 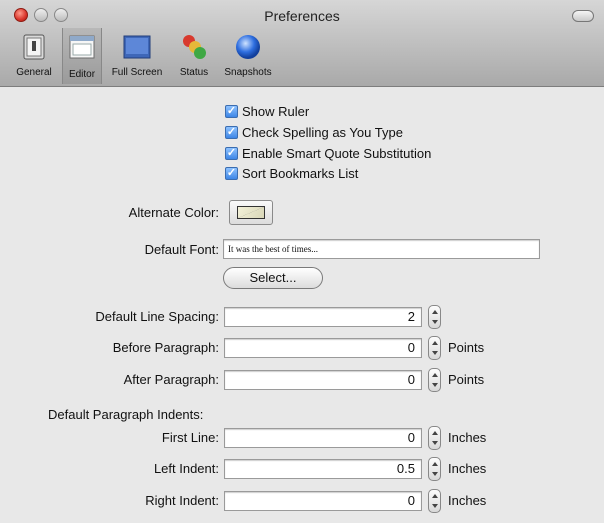 I want to click on editor-window-icon, so click(x=82, y=47).